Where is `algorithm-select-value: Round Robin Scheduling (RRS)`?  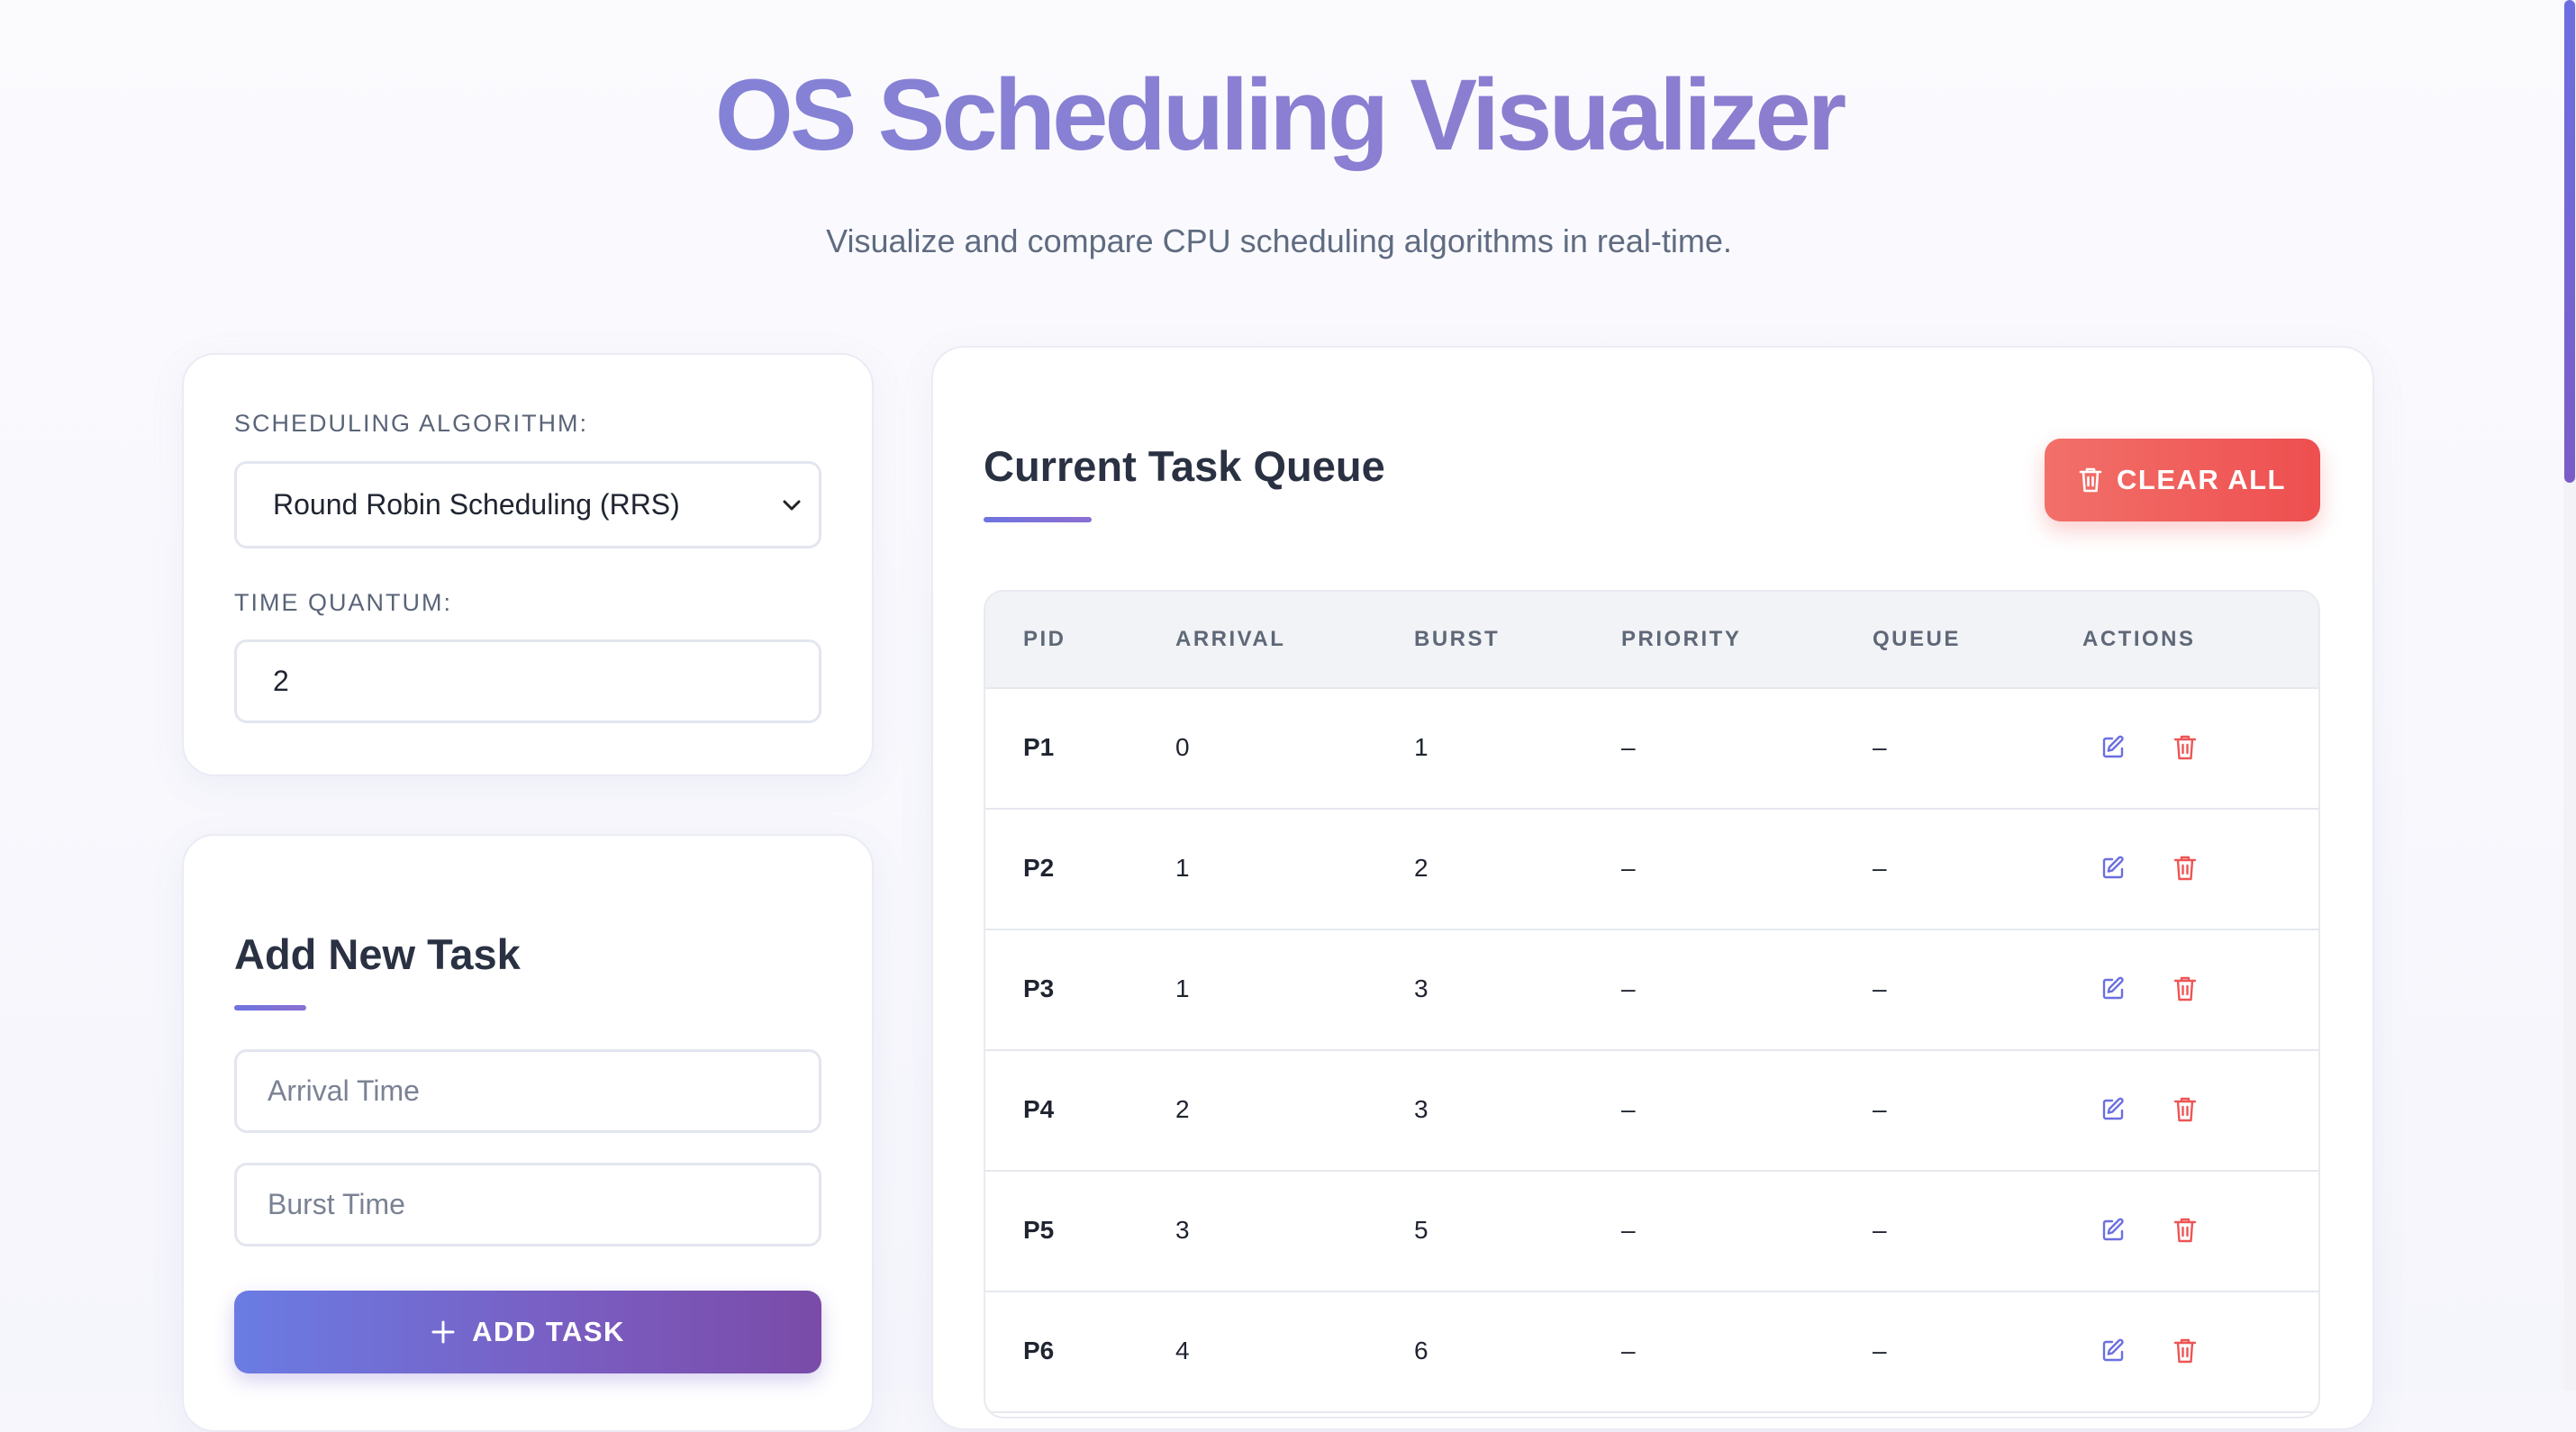
algorithm-select-value: Round Robin Scheduling (RRS) is located at coordinates (476, 505).